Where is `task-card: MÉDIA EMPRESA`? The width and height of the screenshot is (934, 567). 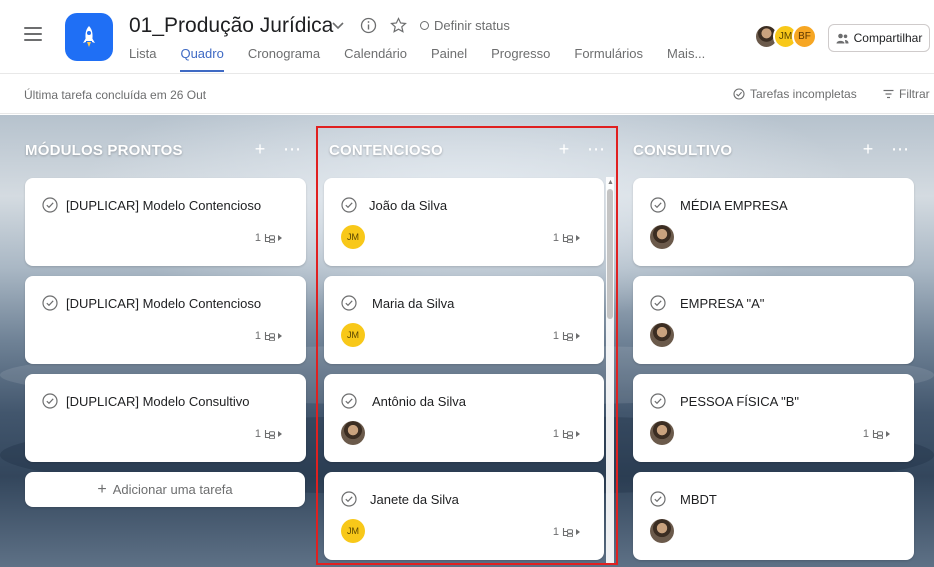 task-card: MÉDIA EMPRESA is located at coordinates (773, 222).